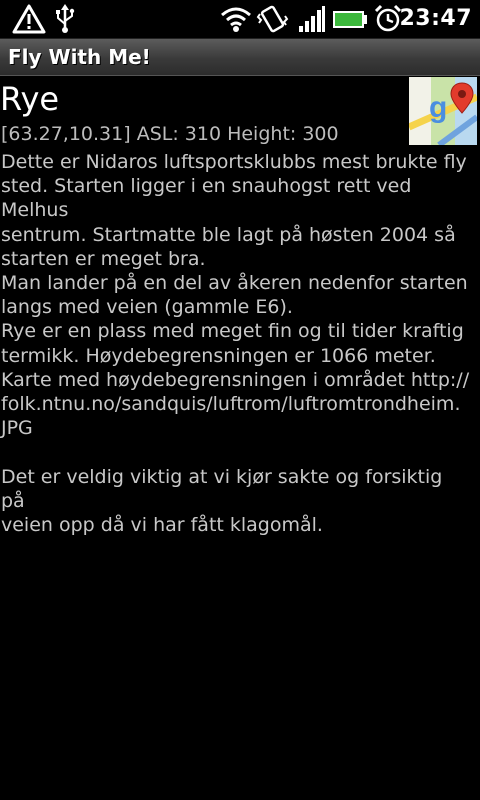 The image size is (480, 800). What do you see at coordinates (170, 134) in the screenshot?
I see `place-info: [63.27,10.31] ASL: 310 Height: 300` at bounding box center [170, 134].